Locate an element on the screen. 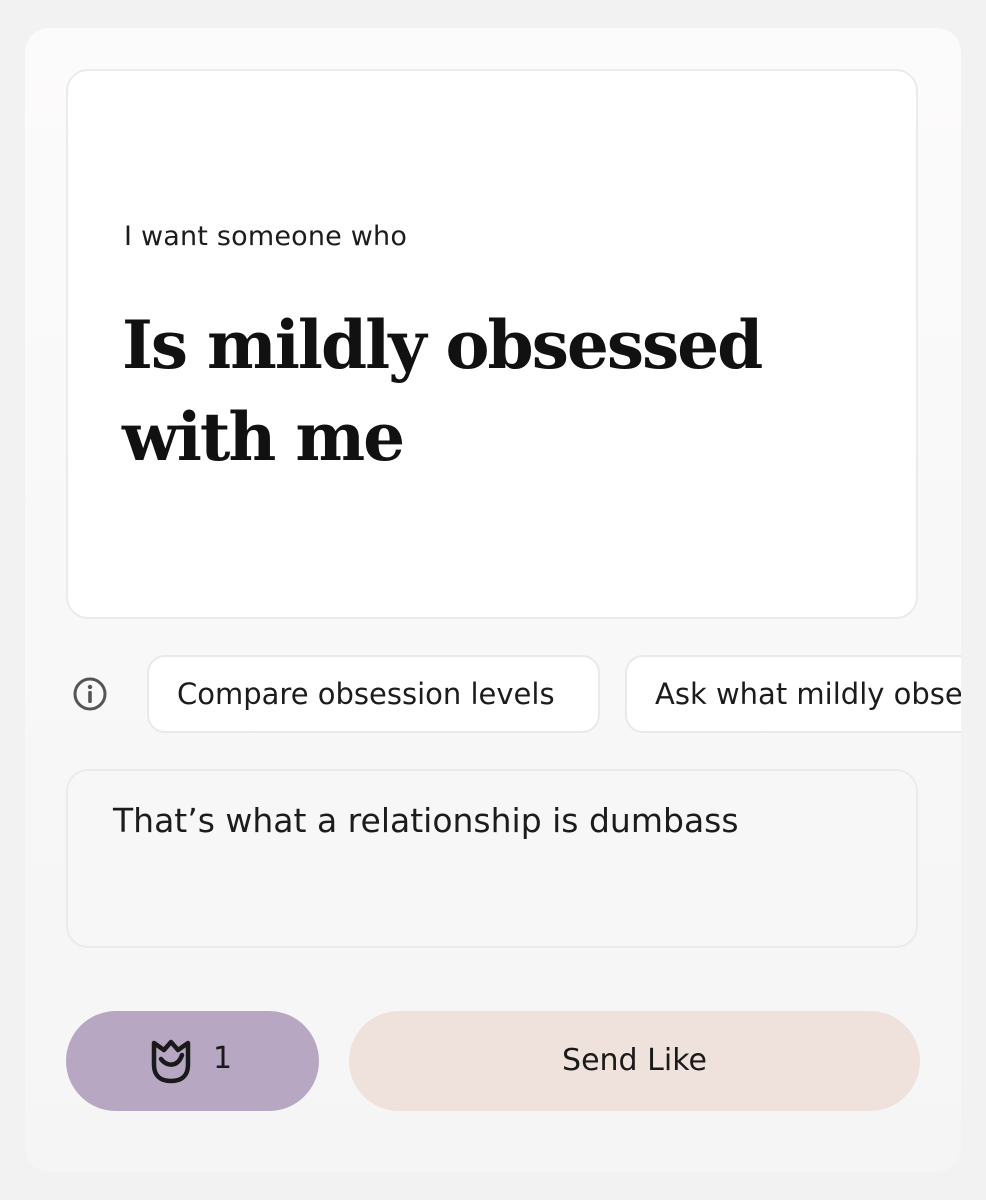 The height and width of the screenshot is (1200, 986). prompt-answer: Is mildly obsessed with me is located at coordinates (442, 391).